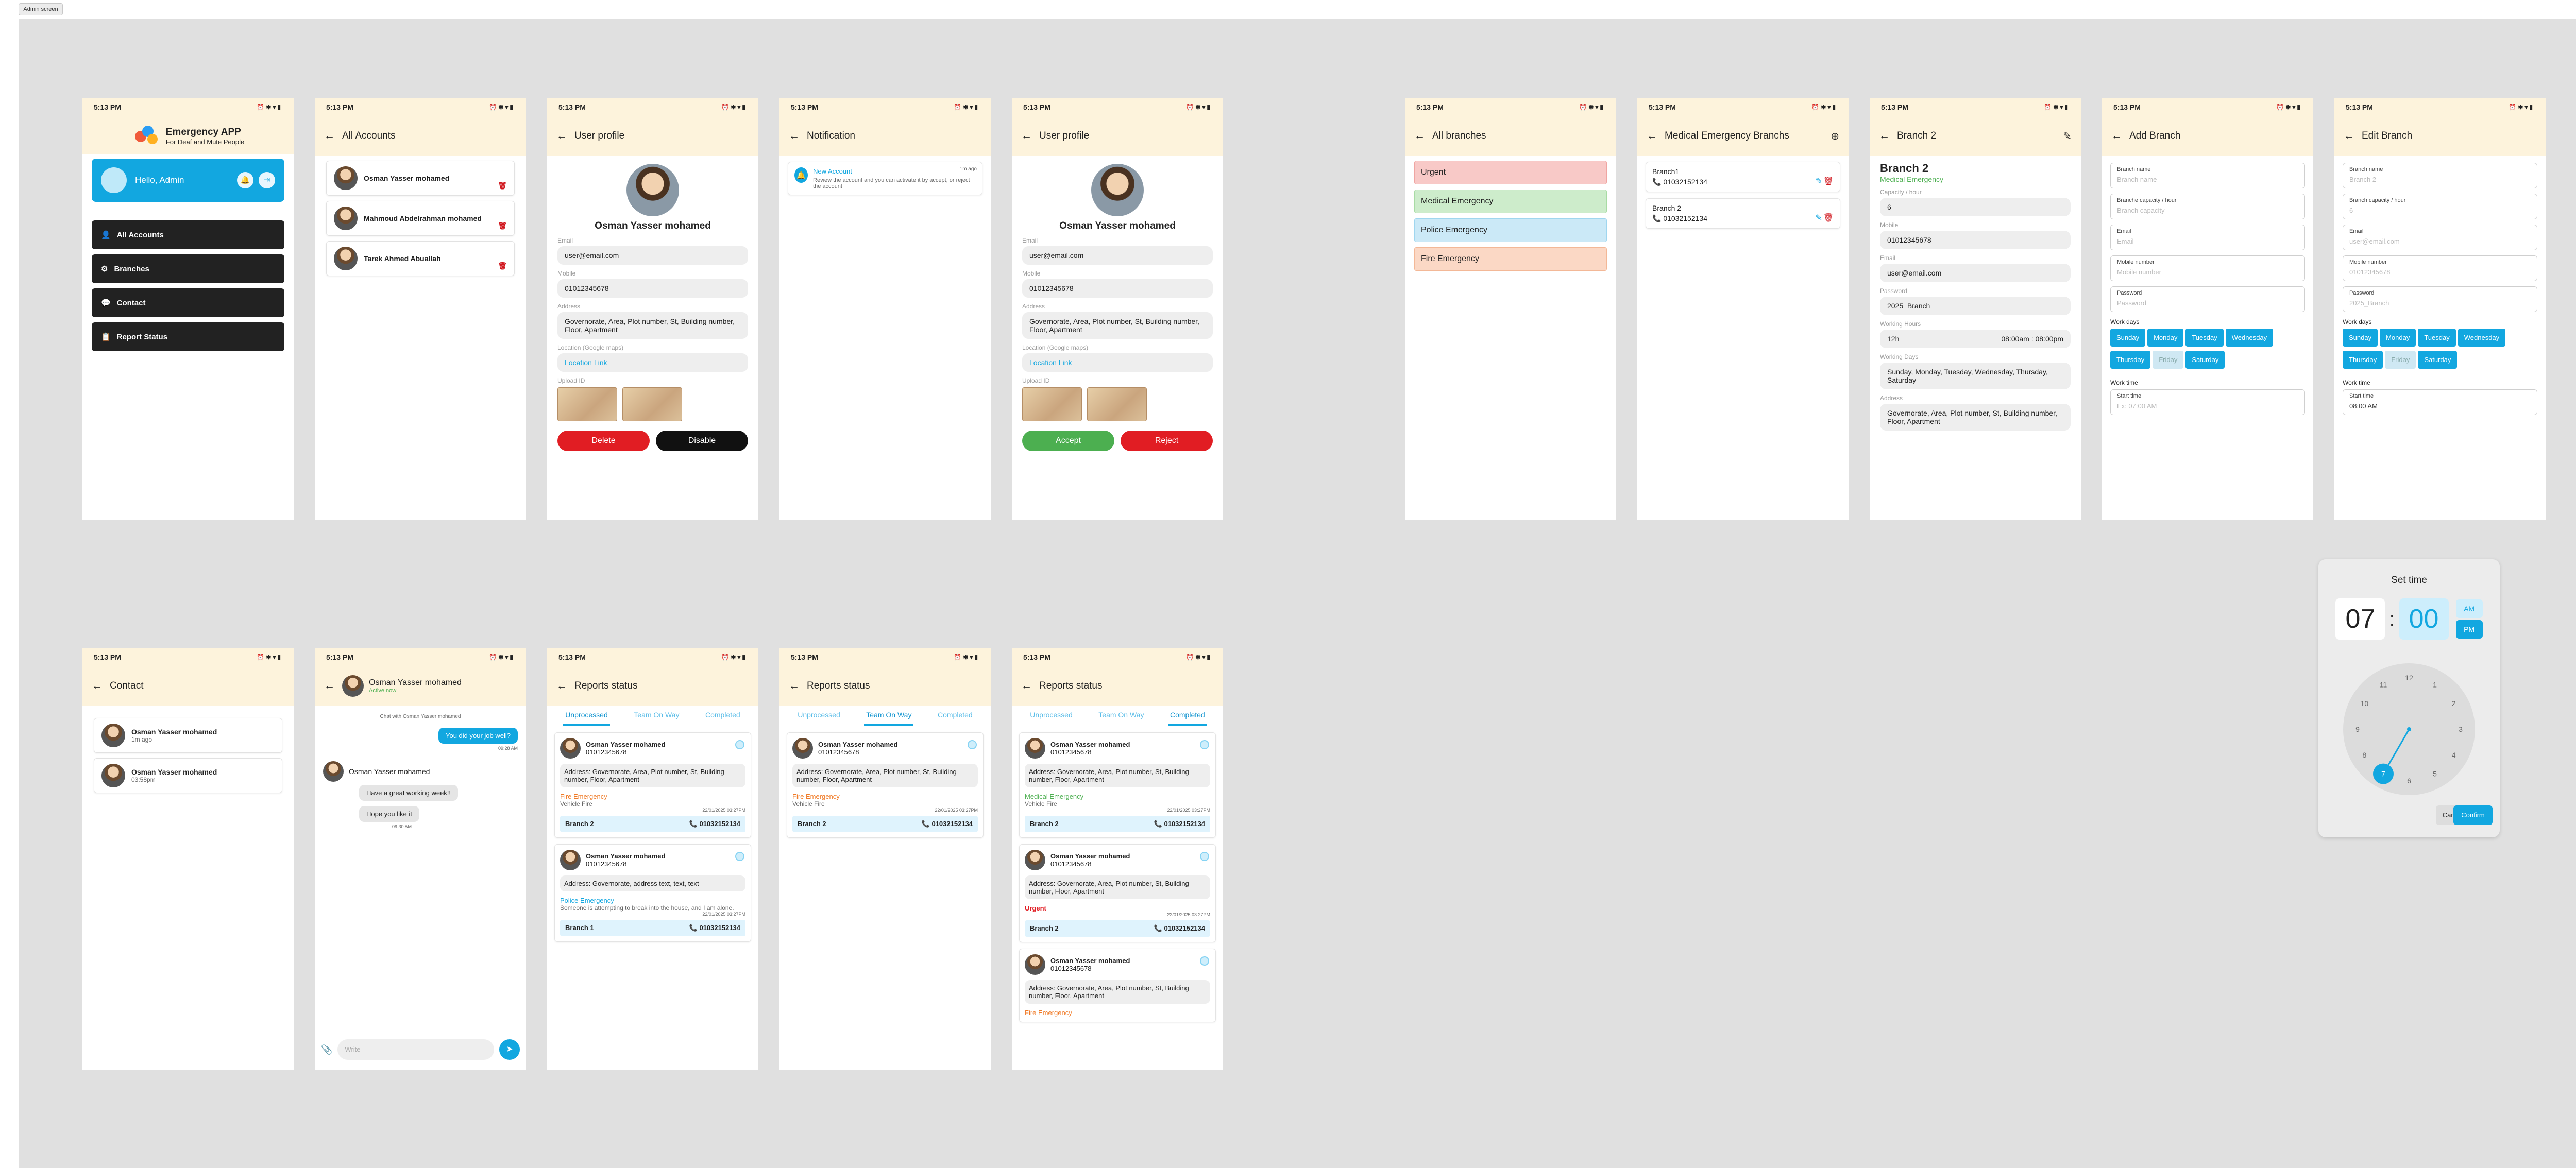  Describe the element at coordinates (2435, 774) in the screenshot. I see `clock-number: 5` at that location.